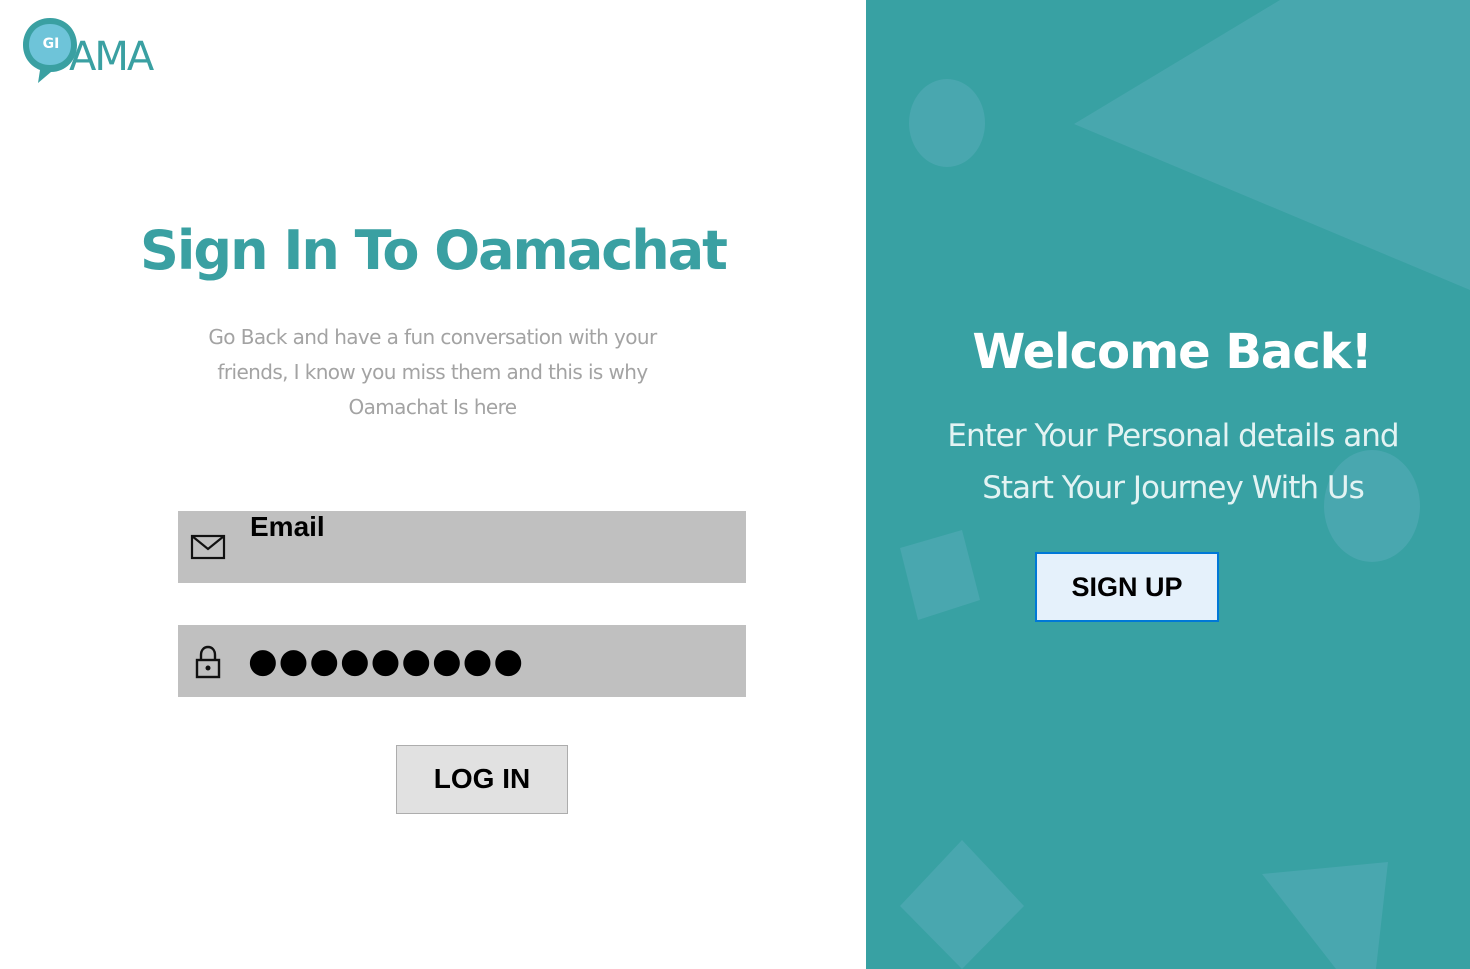  What do you see at coordinates (434, 250) in the screenshot?
I see `page-title: Sign In To Oamachat` at bounding box center [434, 250].